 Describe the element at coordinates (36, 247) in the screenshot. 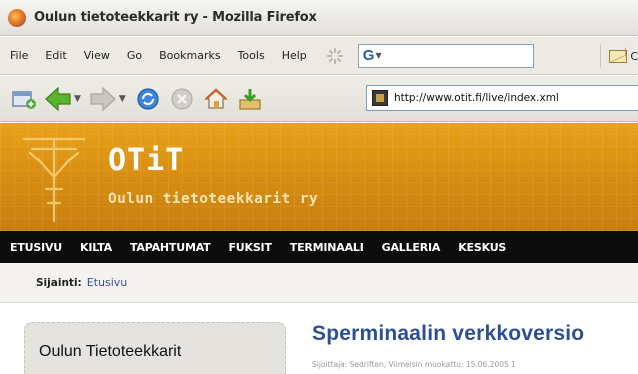

I see `nav-etusivu: ETUSIVU` at that location.